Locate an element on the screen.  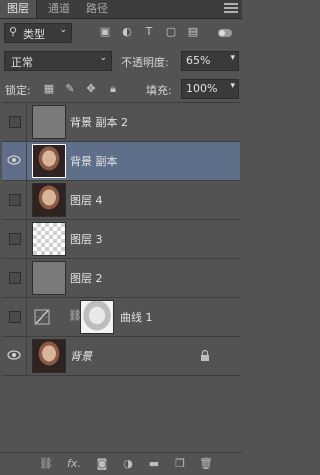
link-layers-icon: ⛓ is located at coordinates (46, 464).